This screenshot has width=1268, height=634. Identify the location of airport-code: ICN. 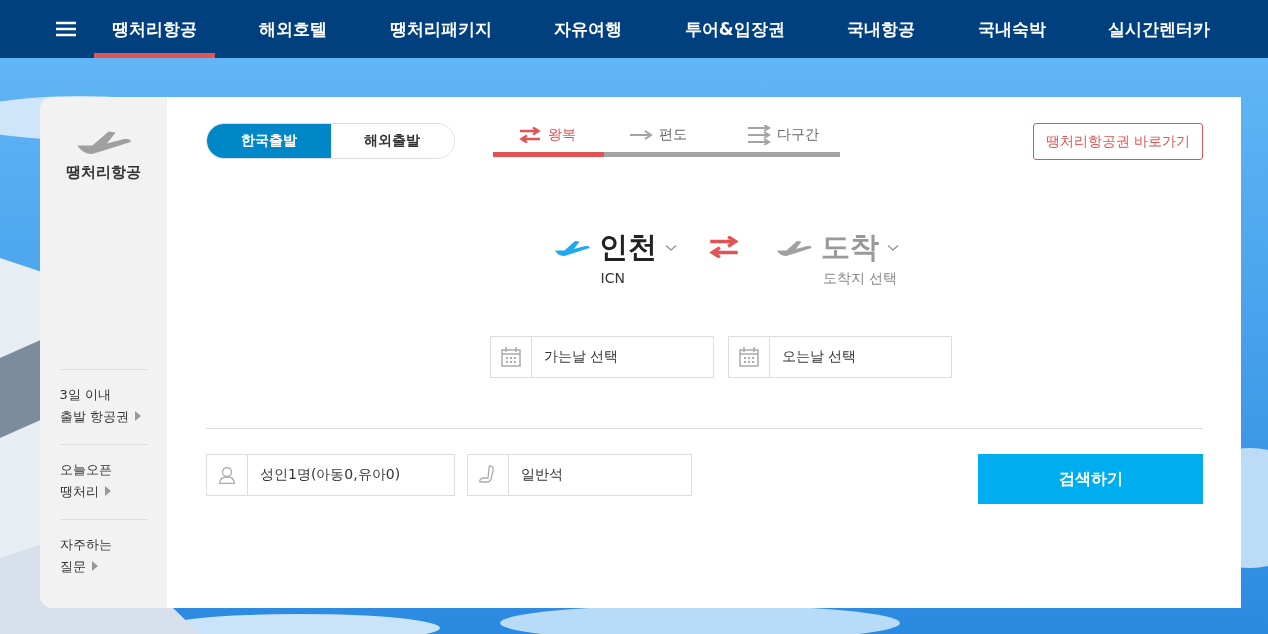
(612, 278).